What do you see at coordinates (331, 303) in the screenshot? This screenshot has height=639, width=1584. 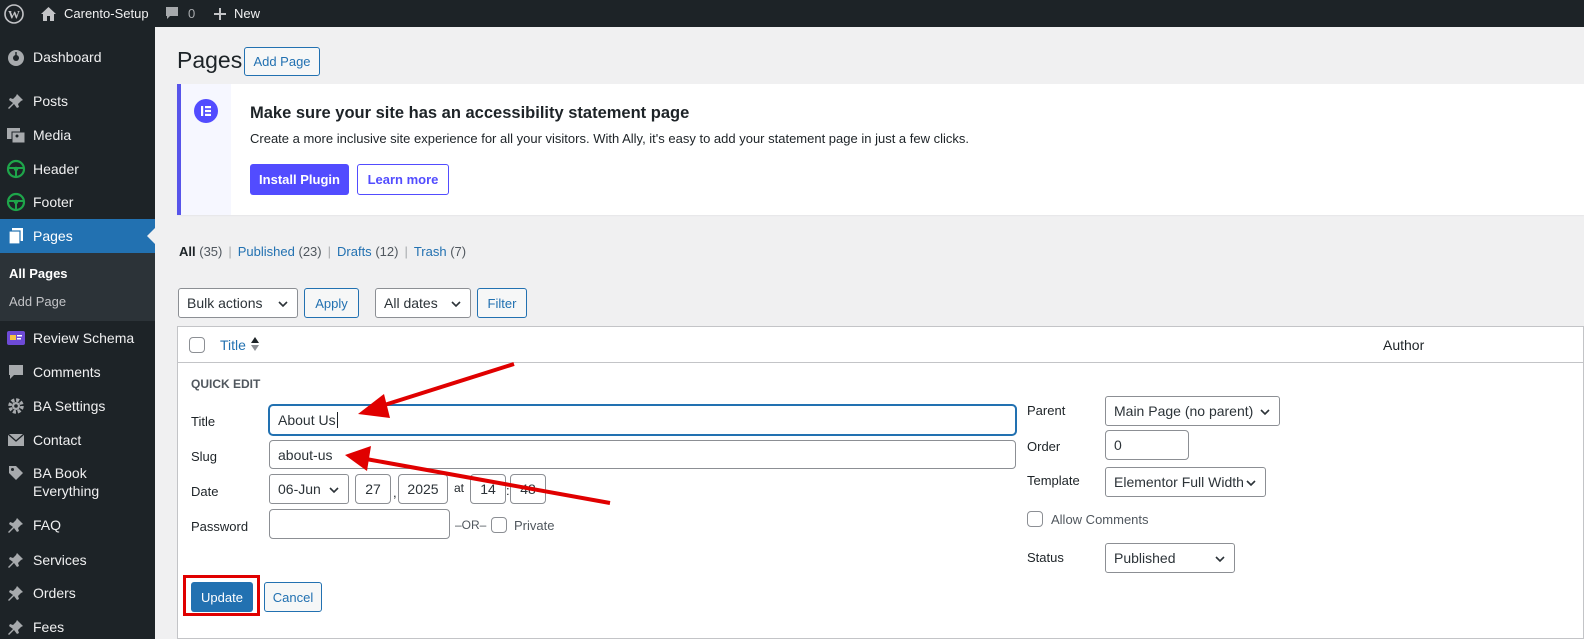 I see `apply-button: Apply` at bounding box center [331, 303].